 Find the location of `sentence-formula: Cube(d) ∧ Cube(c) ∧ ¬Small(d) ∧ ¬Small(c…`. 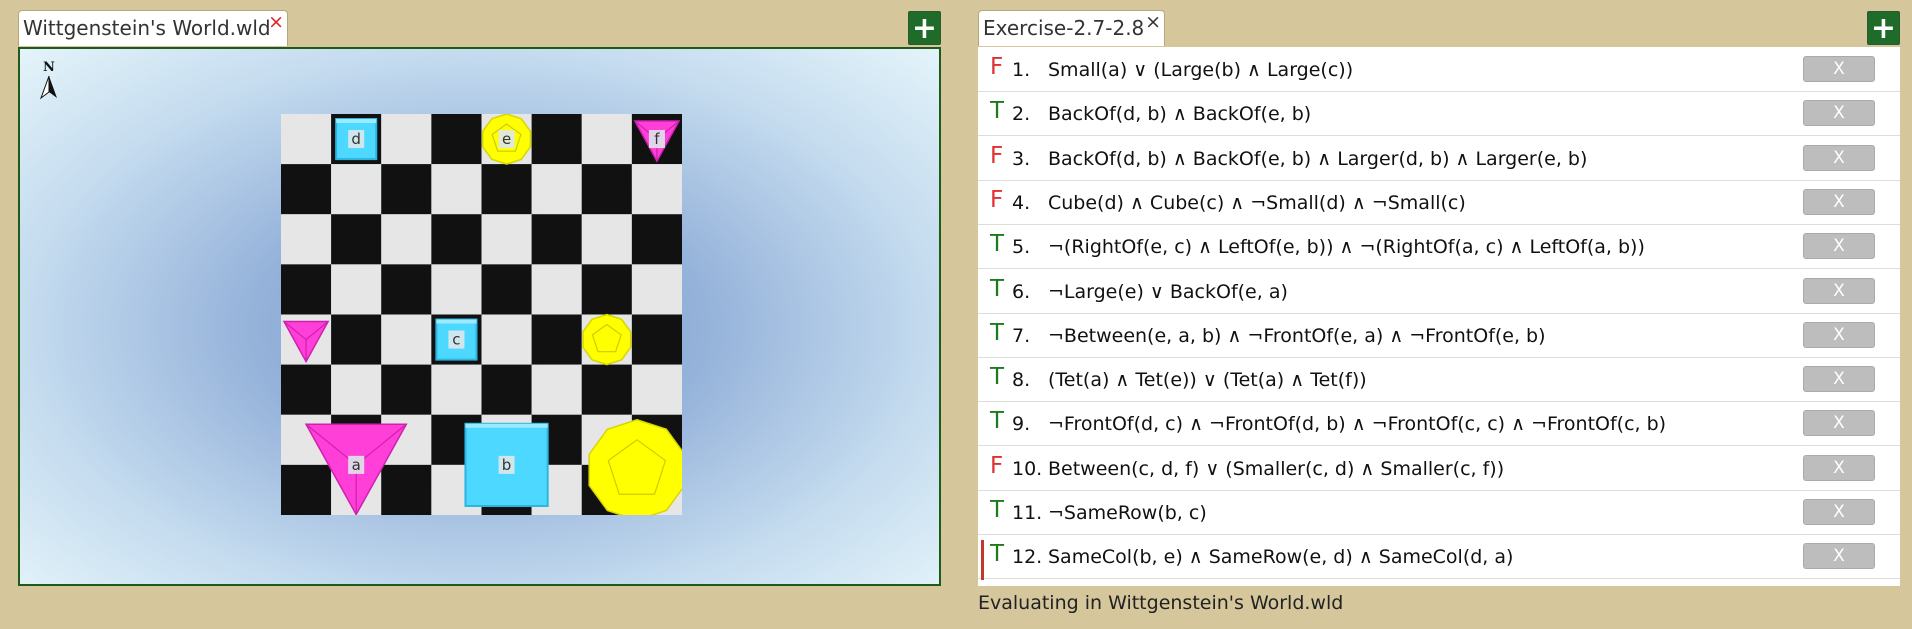

sentence-formula: Cube(d) ∧ Cube(c) ∧ ¬Small(d) ∧ ¬Small(c… is located at coordinates (1257, 203).